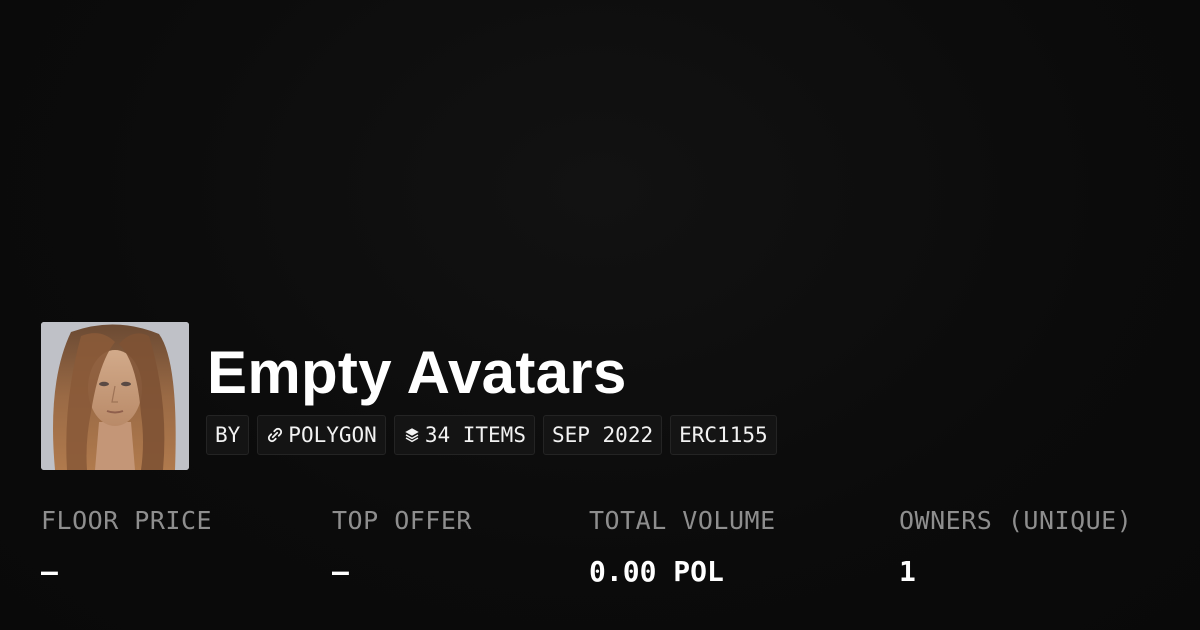  What do you see at coordinates (127, 520) in the screenshot?
I see `floor-price-label: FLOOR PRICE` at bounding box center [127, 520].